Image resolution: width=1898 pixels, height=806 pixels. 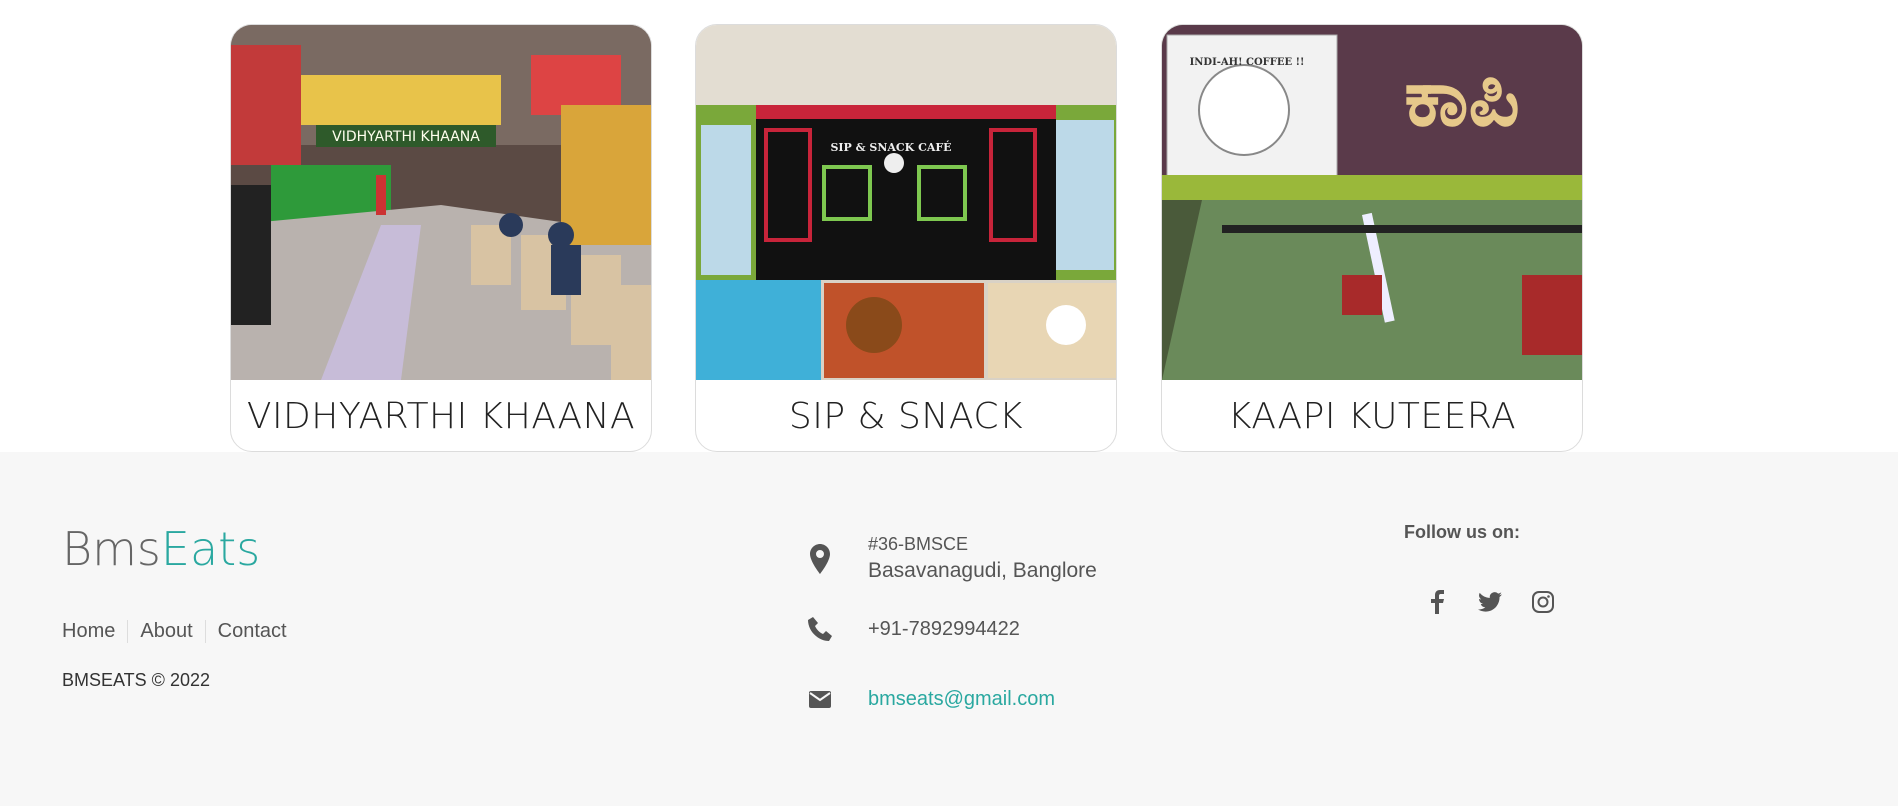 I want to click on canteen-photo: SIP & SNACK CAFÉ, so click(x=906, y=202).